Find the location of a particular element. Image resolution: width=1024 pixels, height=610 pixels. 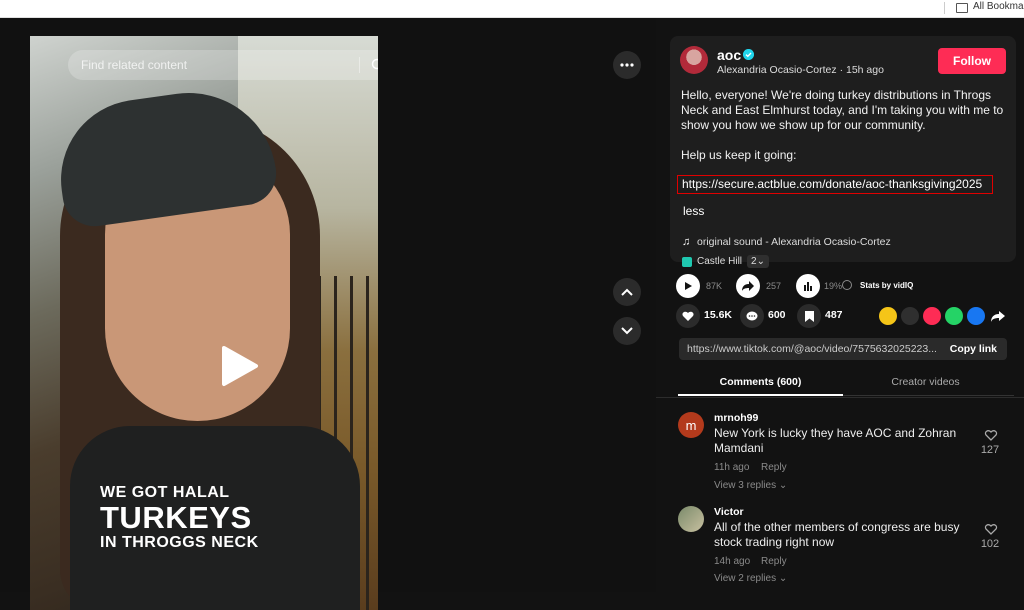

view-replies-link: View 2 replies ⌄ is located at coordinates (750, 578).